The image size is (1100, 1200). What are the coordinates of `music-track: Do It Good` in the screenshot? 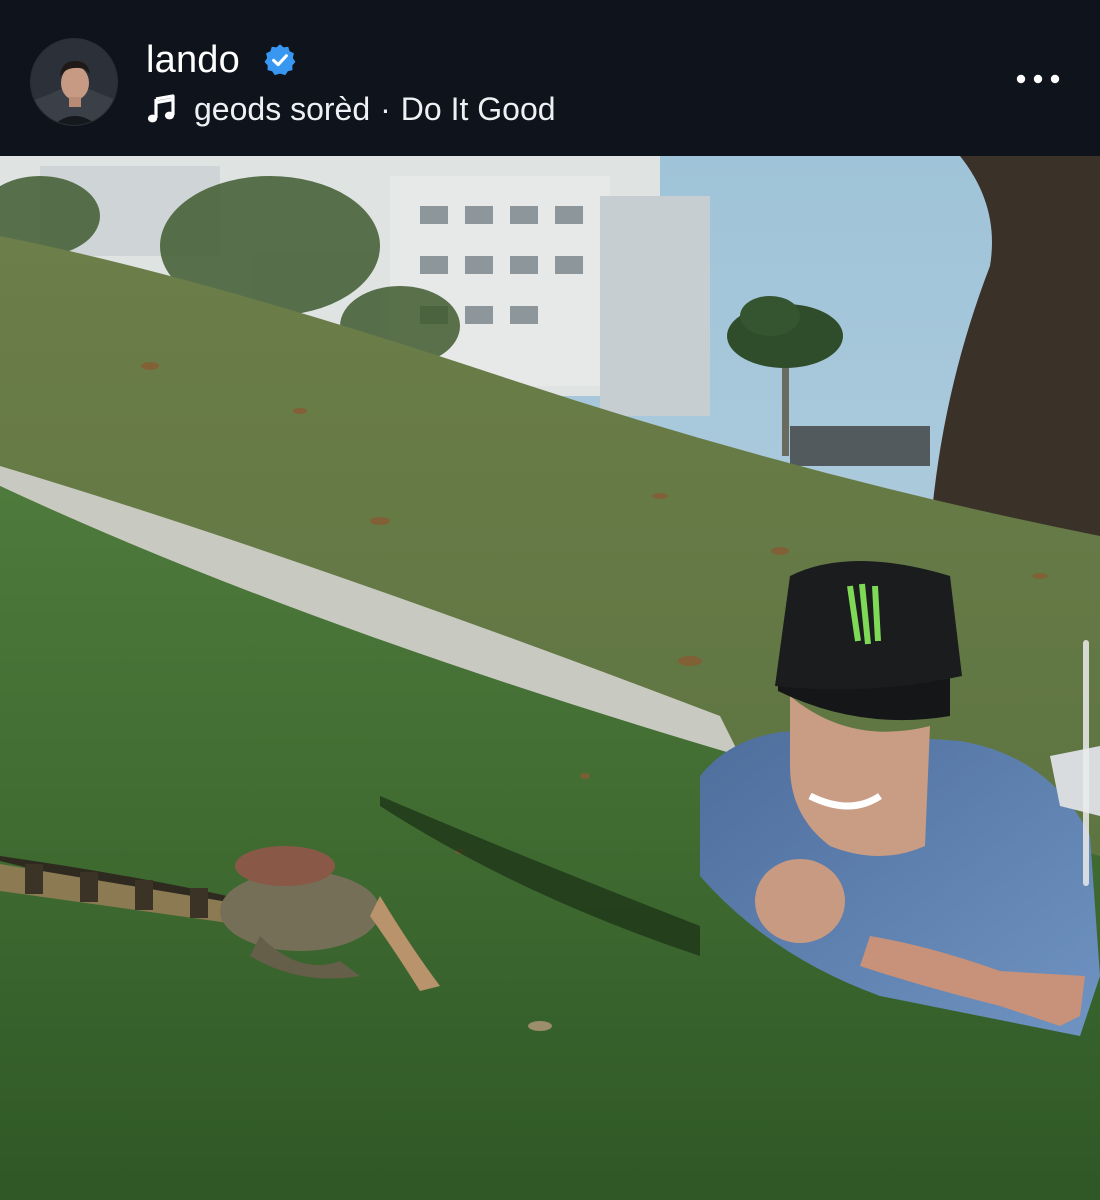 It's located at (478, 109).